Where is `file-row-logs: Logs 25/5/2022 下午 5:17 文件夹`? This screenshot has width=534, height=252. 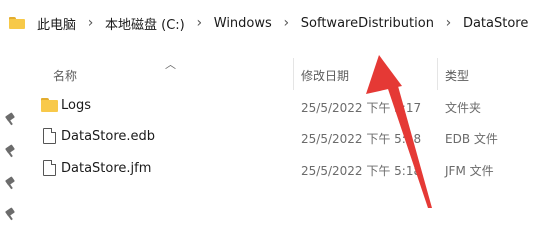 file-row-logs: Logs 25/5/2022 下午 5:17 文件夹 is located at coordinates (286, 106).